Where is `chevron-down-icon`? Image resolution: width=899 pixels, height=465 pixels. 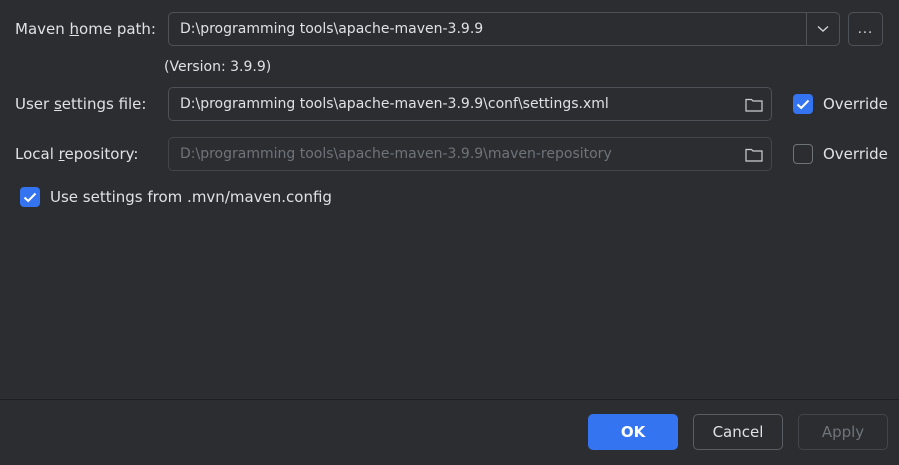
chevron-down-icon is located at coordinates (823, 29).